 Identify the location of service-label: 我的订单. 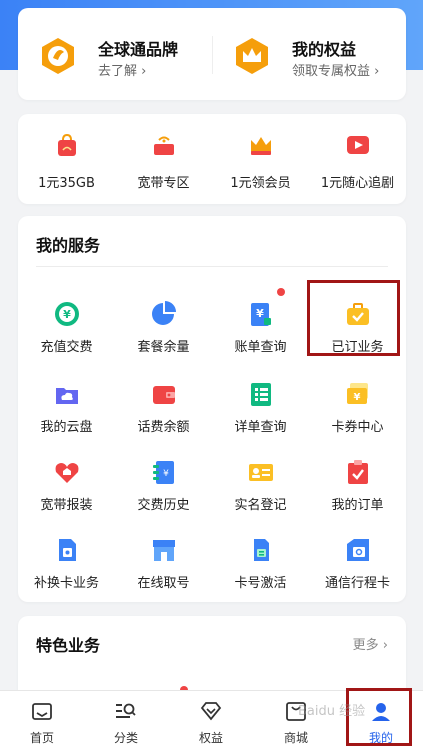
(357, 505).